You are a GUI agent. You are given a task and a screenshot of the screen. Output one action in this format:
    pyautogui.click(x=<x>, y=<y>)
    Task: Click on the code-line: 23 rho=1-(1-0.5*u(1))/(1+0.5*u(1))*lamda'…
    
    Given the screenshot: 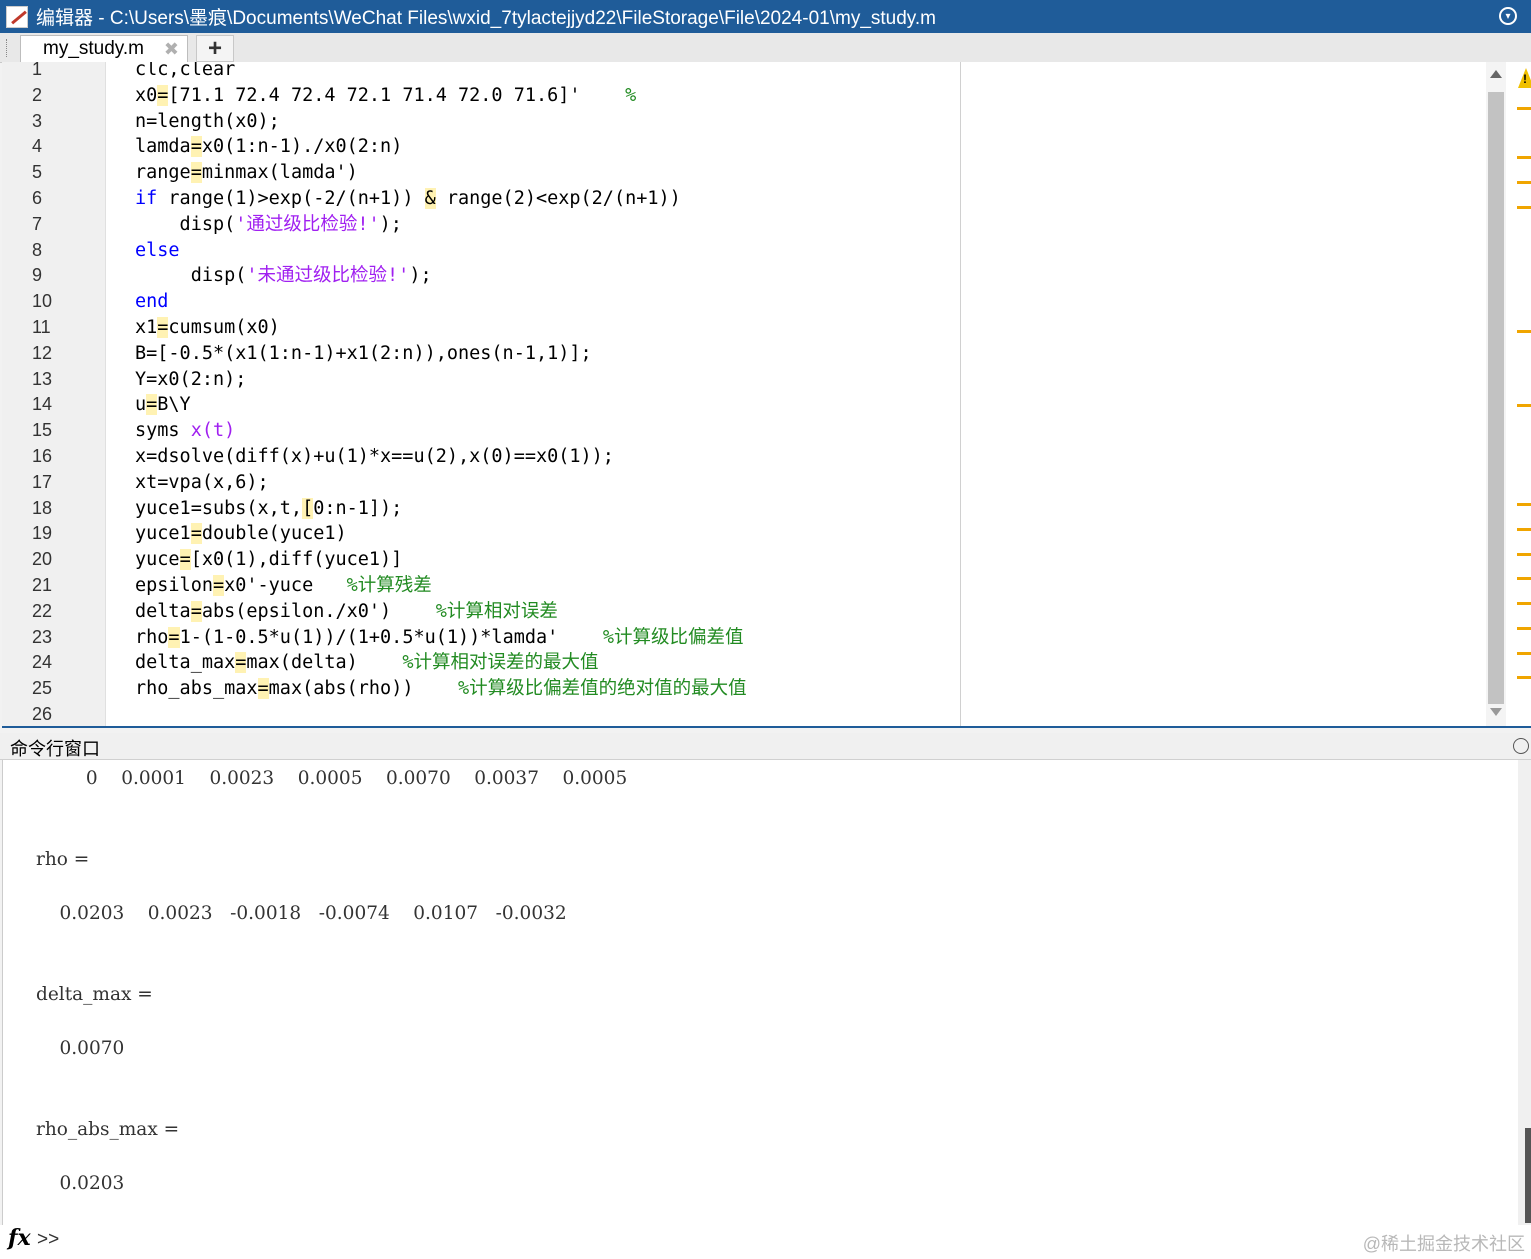 What is the action you would take?
    pyautogui.click(x=481, y=638)
    